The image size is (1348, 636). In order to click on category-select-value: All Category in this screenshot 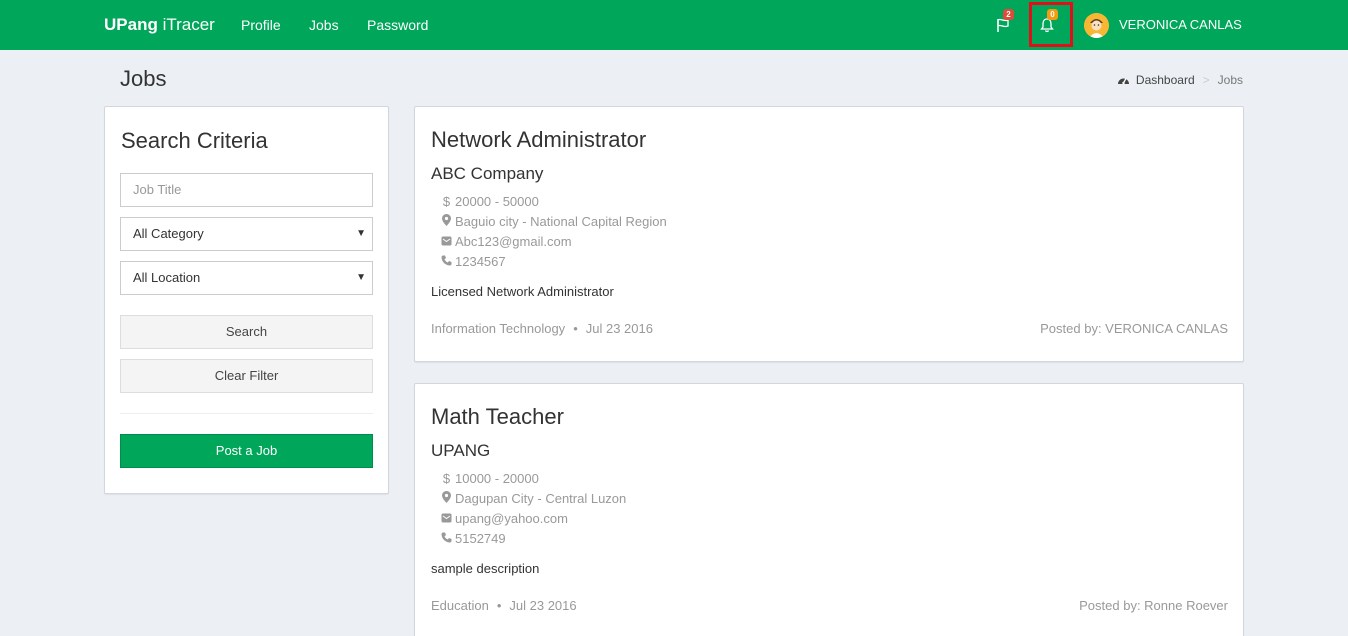, I will do `click(168, 233)`.